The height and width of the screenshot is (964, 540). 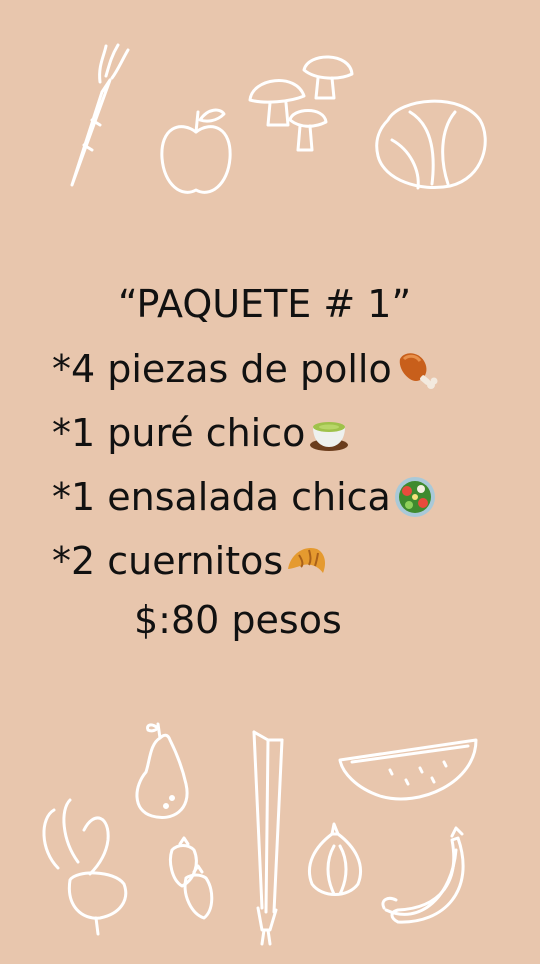 I want to click on pear-icon, so click(x=162, y=770).